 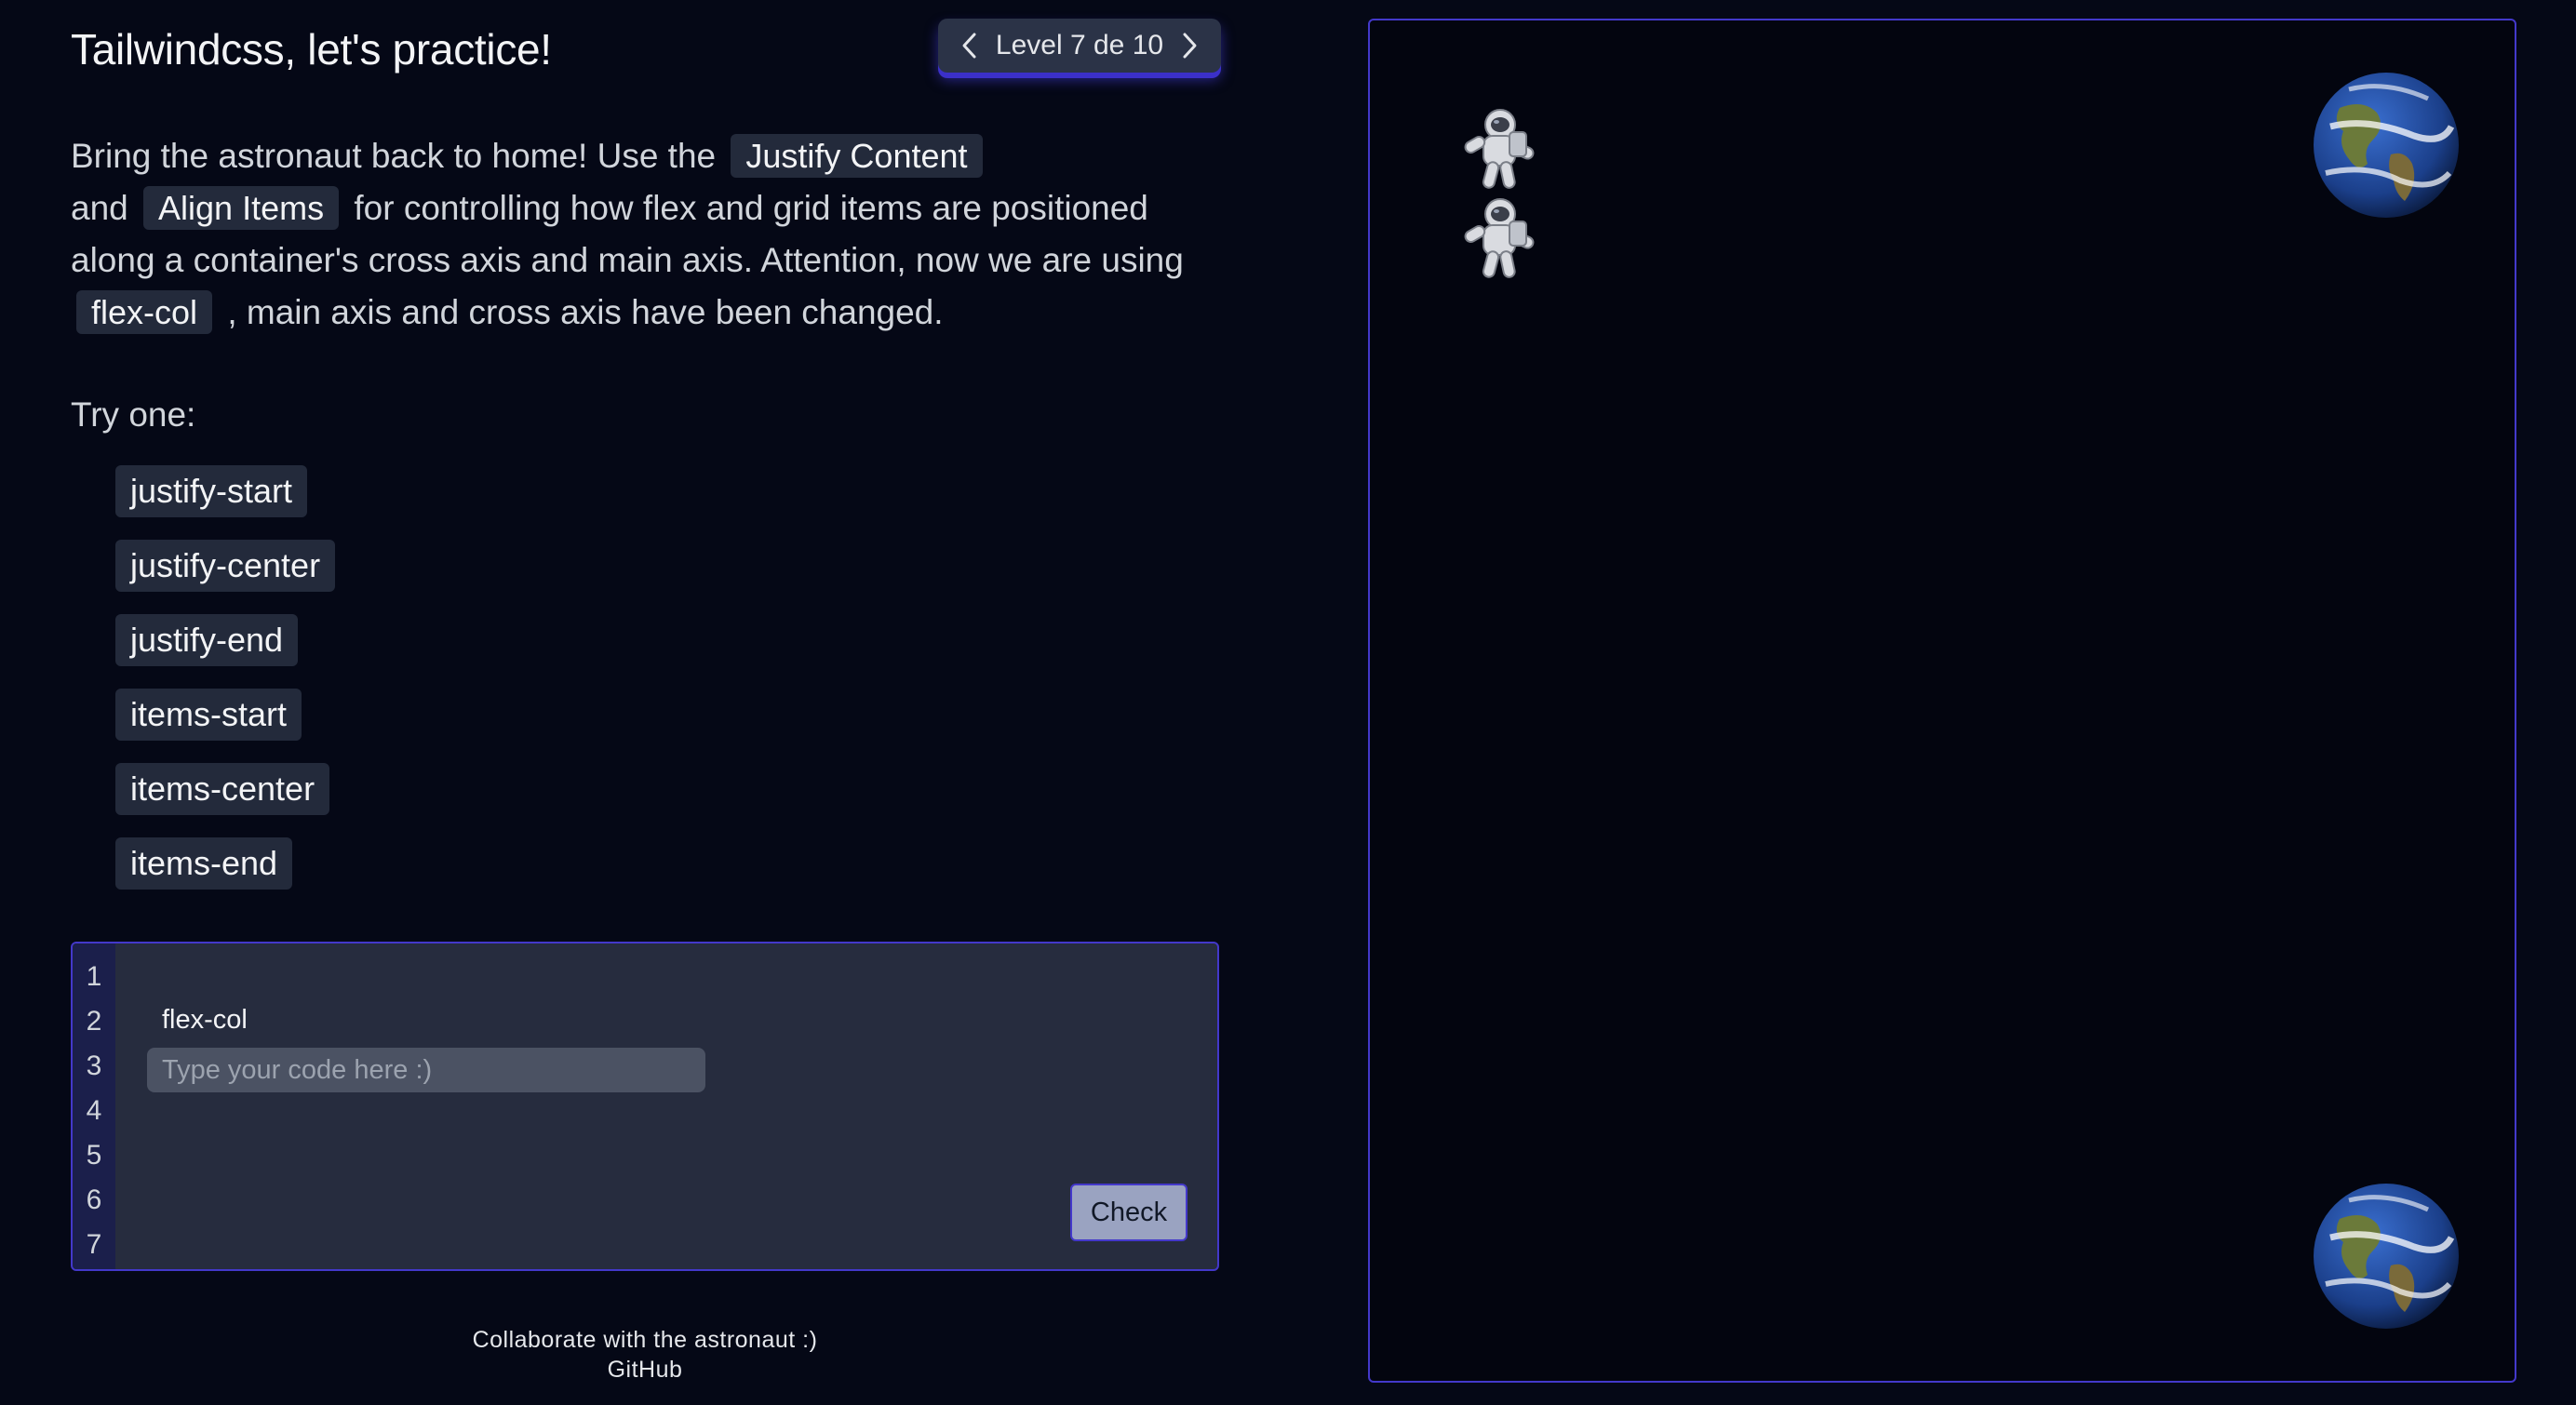 I want to click on chevron-left-icon, so click(x=969, y=46).